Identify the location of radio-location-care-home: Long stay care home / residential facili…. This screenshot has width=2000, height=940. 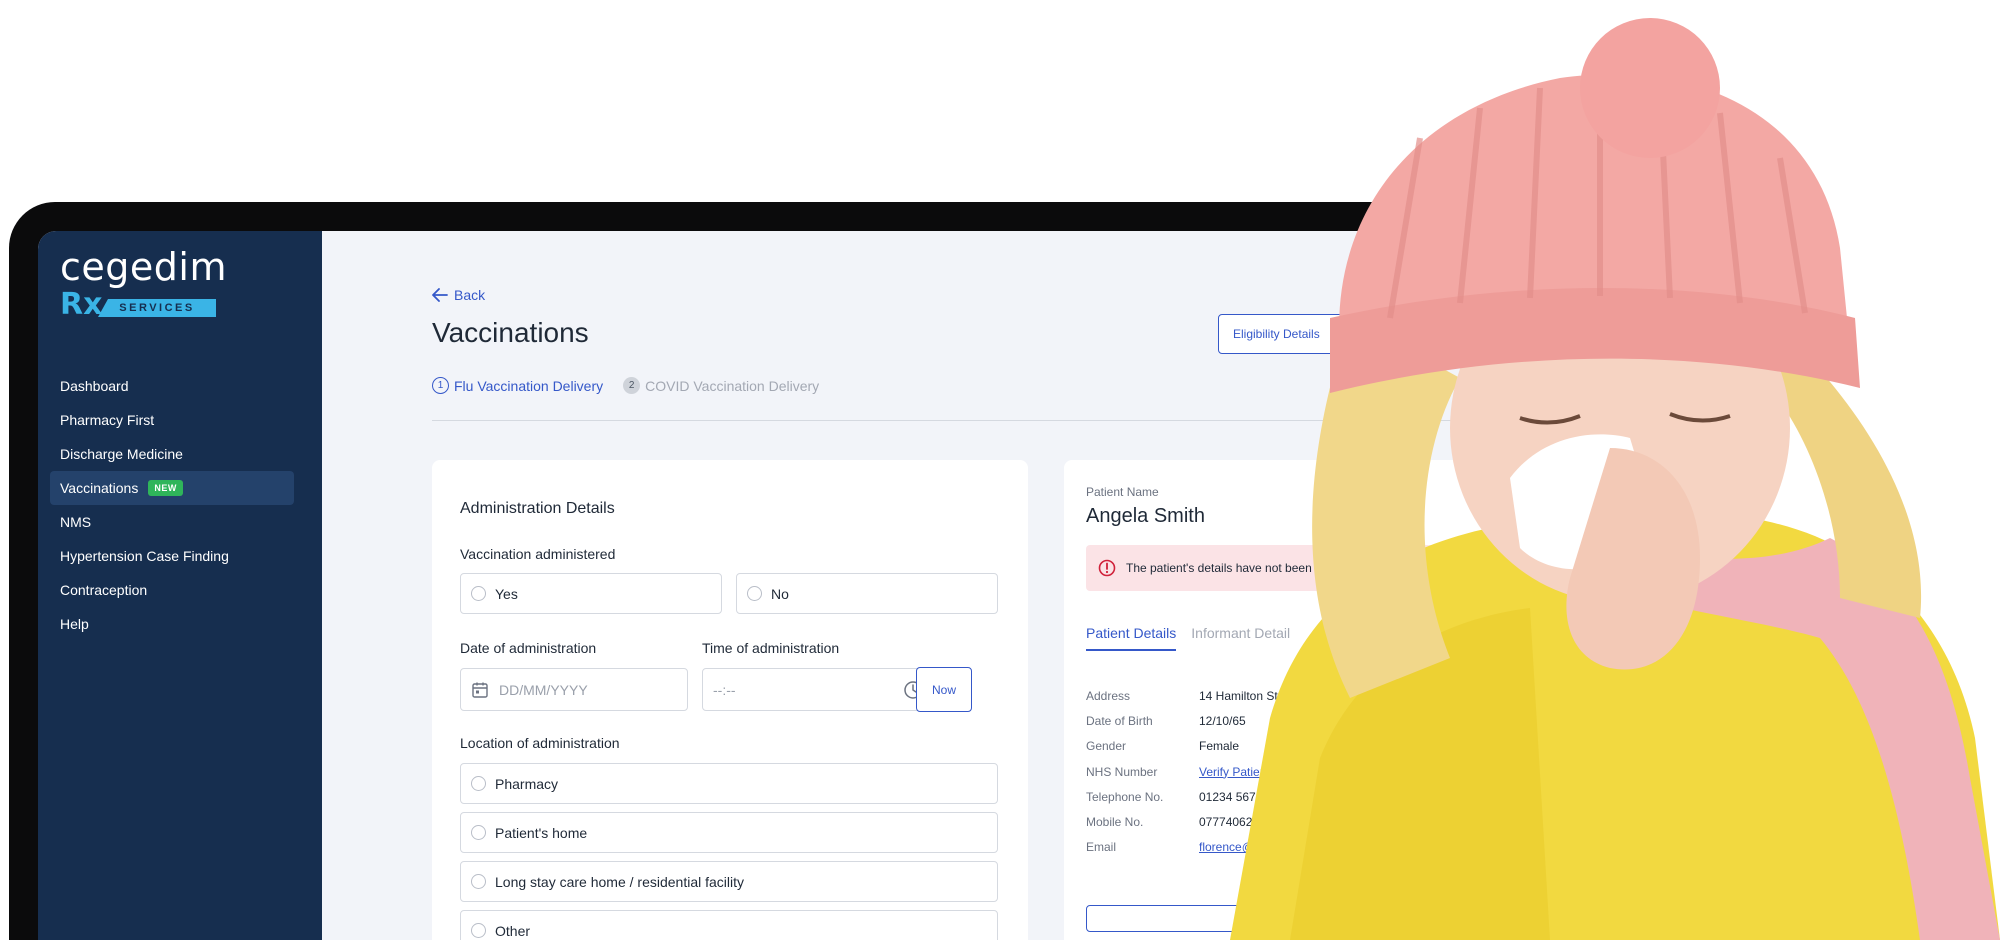
(729, 881).